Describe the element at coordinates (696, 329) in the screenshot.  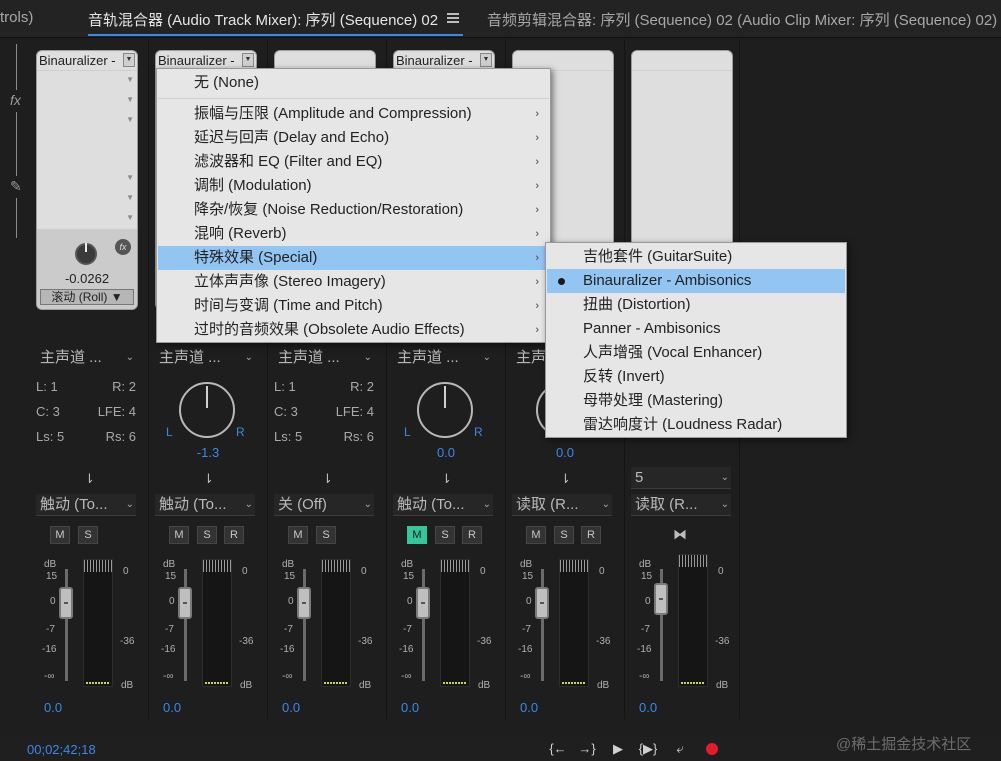
I see `submenu-item-panner: Panner - Ambisonics` at that location.